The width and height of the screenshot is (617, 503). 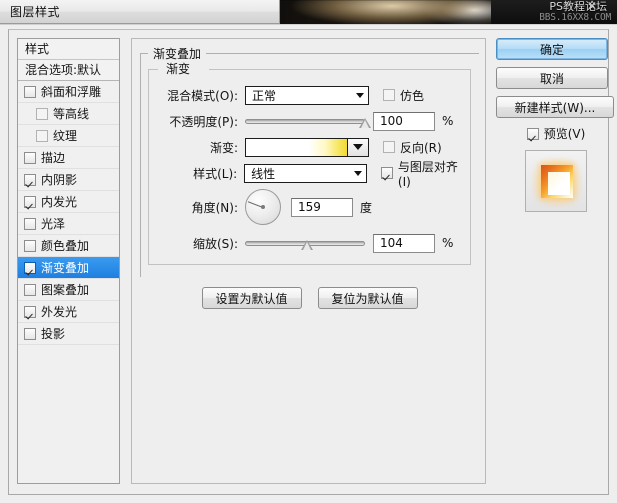 What do you see at coordinates (68, 224) in the screenshot?
I see `style-list-item: 光泽` at bounding box center [68, 224].